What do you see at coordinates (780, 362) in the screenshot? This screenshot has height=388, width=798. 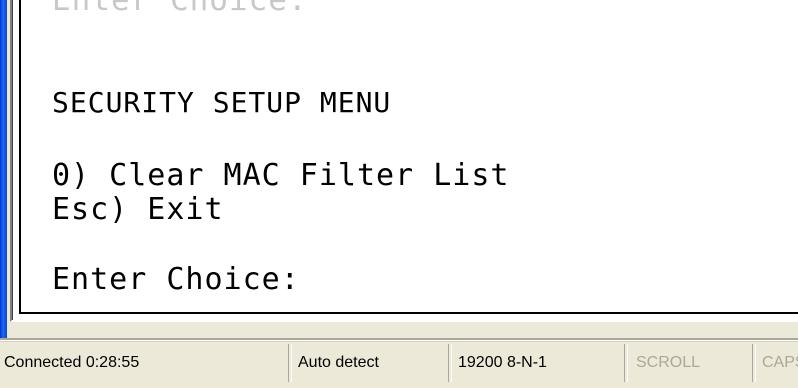 I see `status-caps: CAPS` at bounding box center [780, 362].